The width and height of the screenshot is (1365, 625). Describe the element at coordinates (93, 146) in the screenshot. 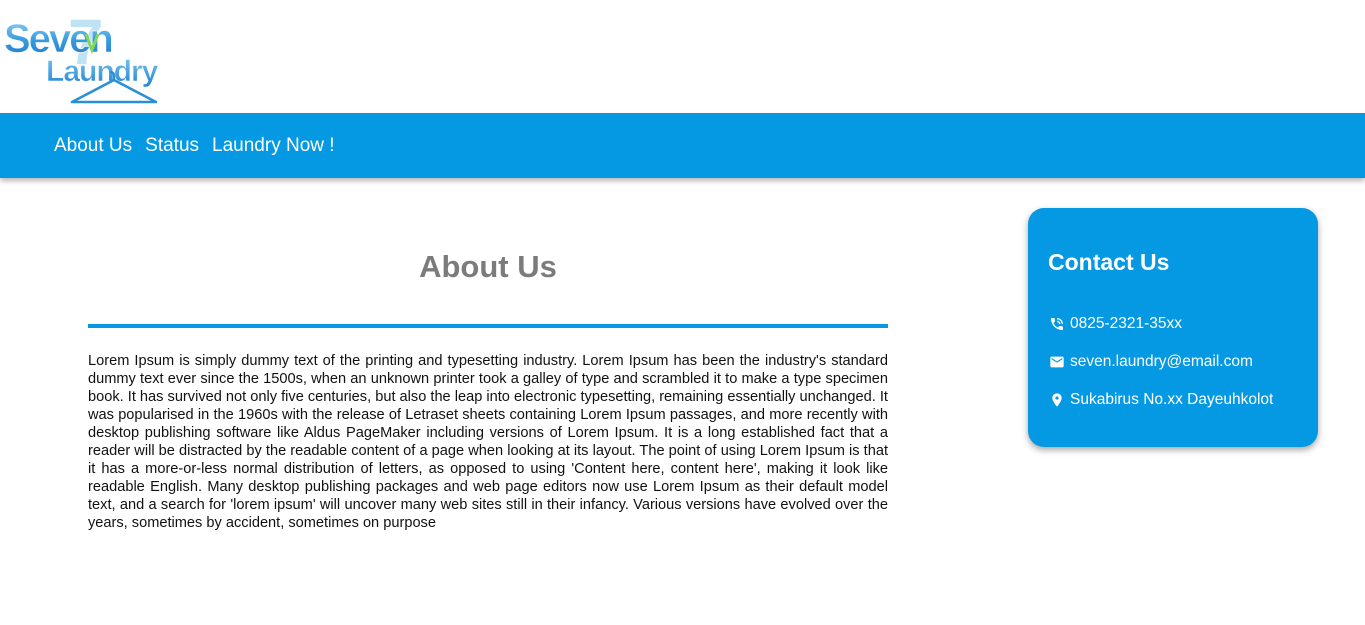

I see `nav-link-about-us: About Us` at that location.